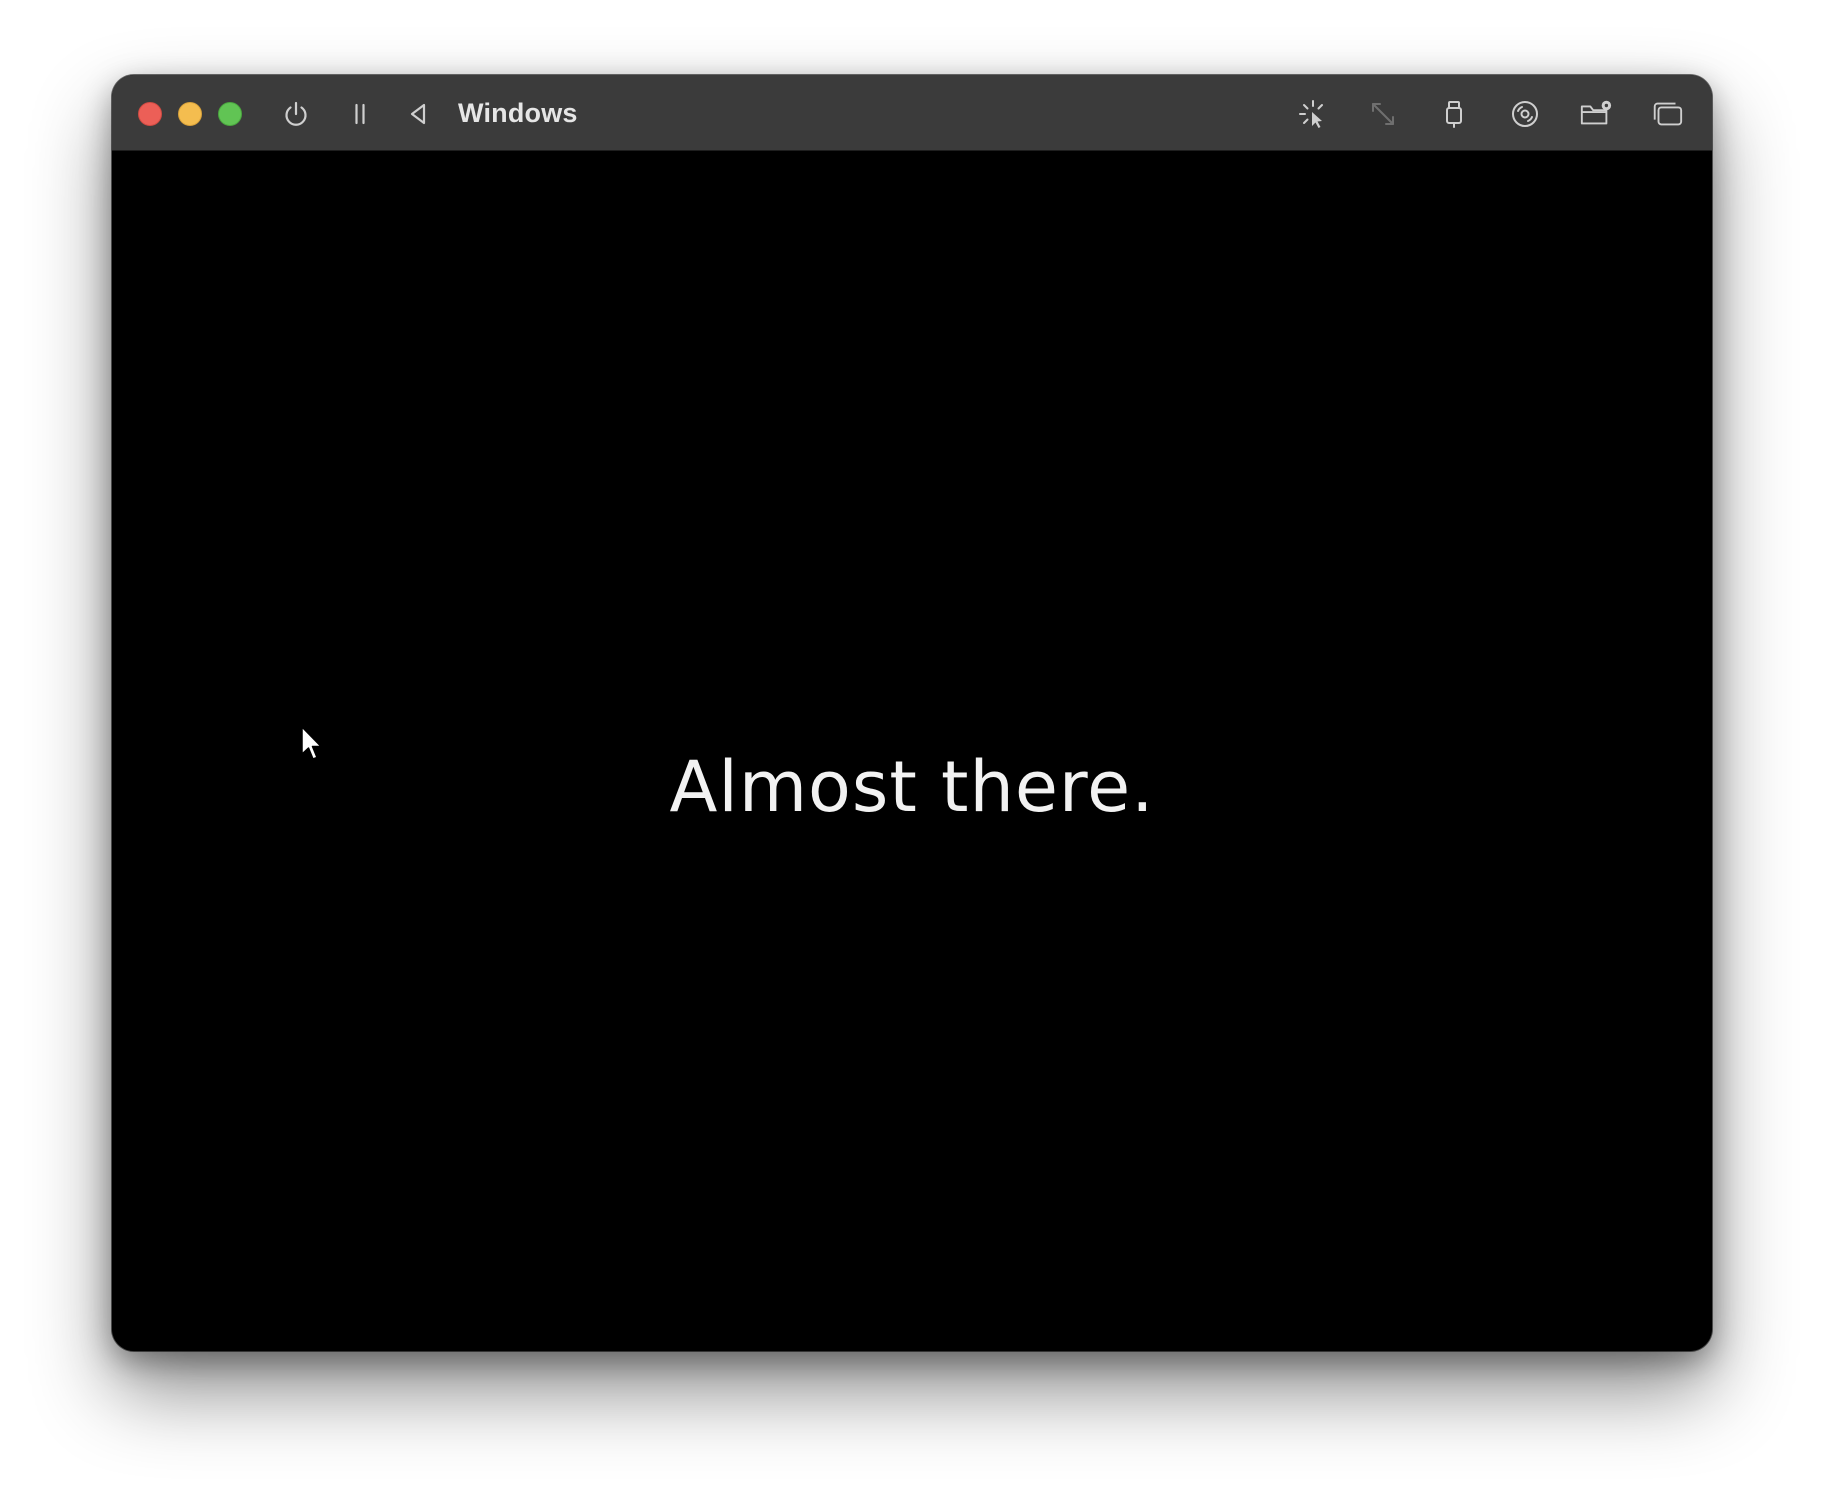 The image size is (1824, 1500). Describe the element at coordinates (912, 113) in the screenshot. I see `title-bar: Windows` at that location.